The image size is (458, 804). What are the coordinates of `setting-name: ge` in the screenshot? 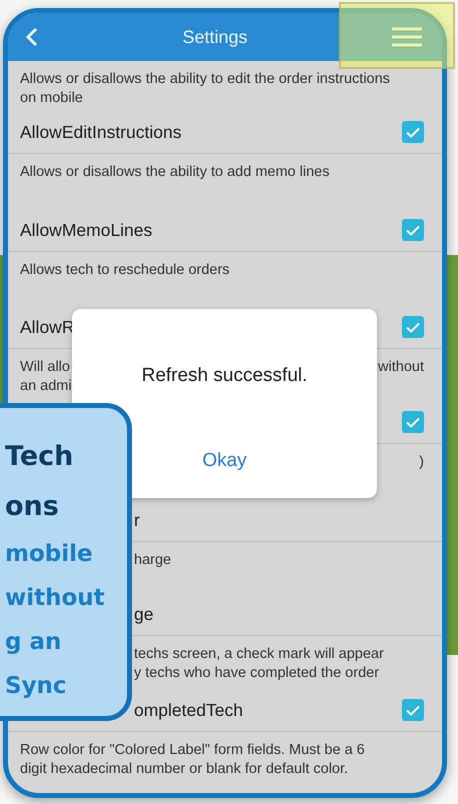 It's located at (144, 614).